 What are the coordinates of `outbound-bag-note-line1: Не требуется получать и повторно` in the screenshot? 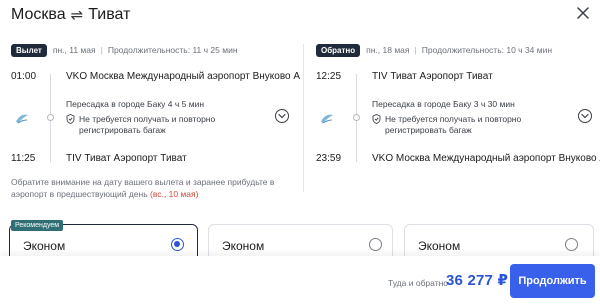 It's located at (147, 119).